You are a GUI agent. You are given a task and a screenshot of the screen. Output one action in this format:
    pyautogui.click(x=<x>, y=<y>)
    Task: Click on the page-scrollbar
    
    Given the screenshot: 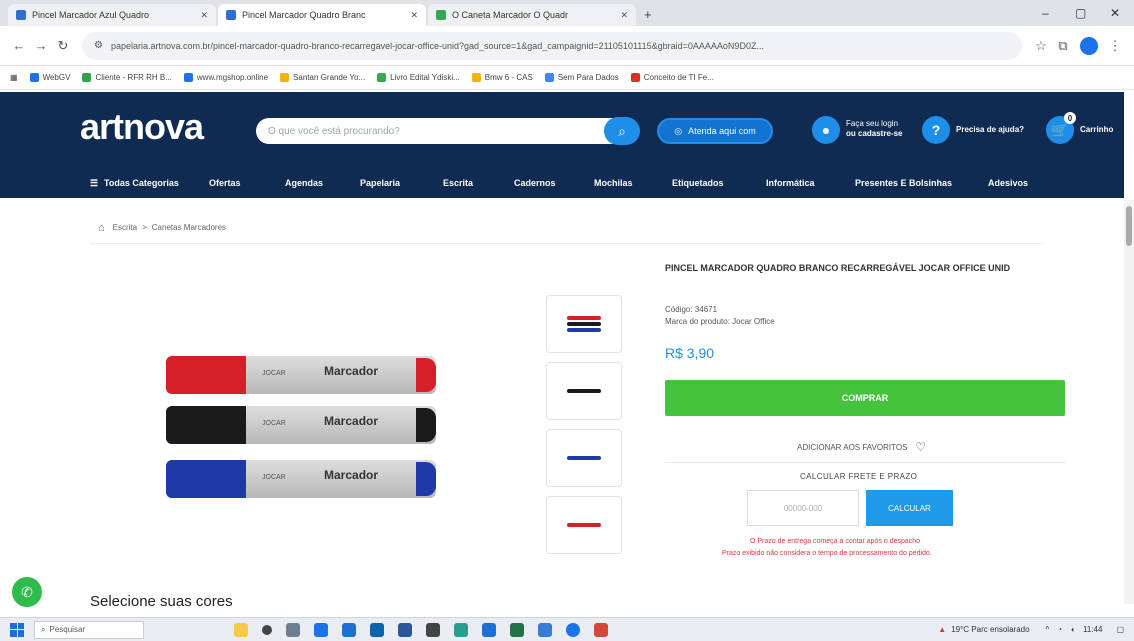 What is the action you would take?
    pyautogui.click(x=1129, y=402)
    